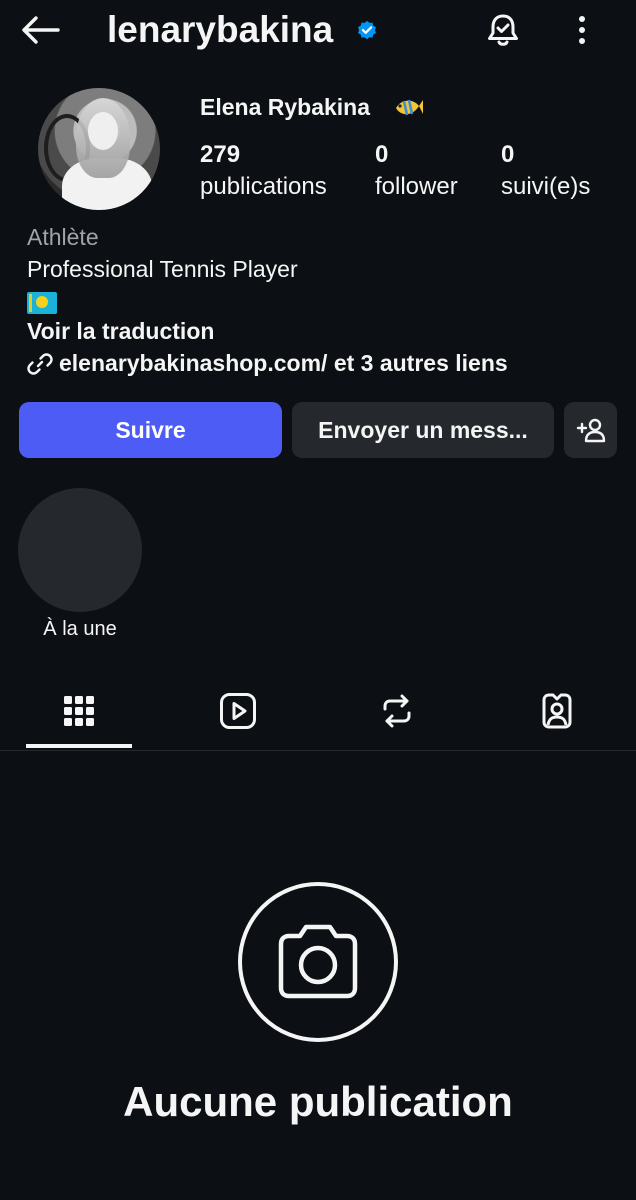 This screenshot has height=1200, width=636. I want to click on more-options-button, so click(582, 30).